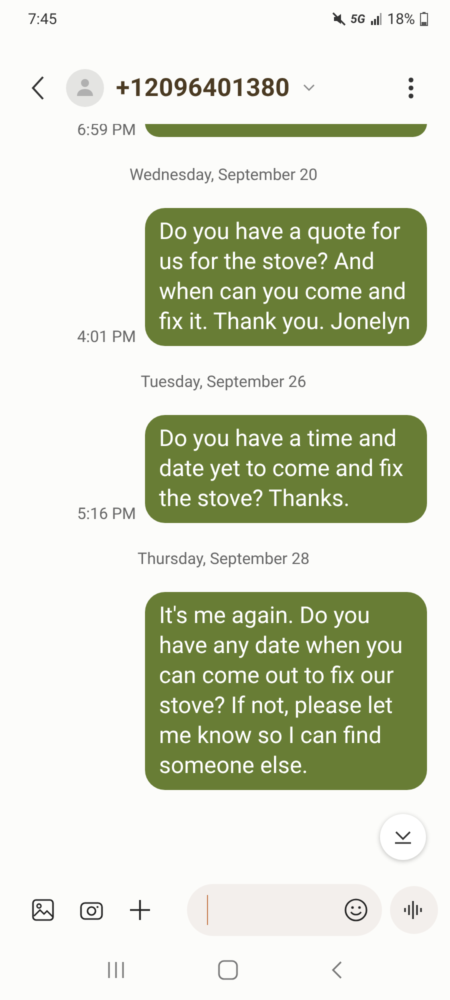  What do you see at coordinates (411, 88) in the screenshot?
I see `more-options-icon` at bounding box center [411, 88].